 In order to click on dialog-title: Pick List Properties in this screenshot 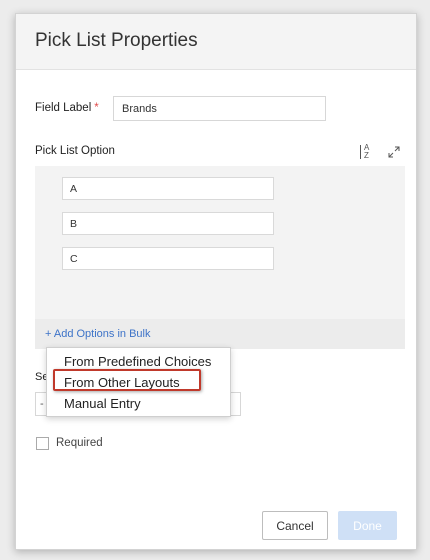, I will do `click(116, 40)`.